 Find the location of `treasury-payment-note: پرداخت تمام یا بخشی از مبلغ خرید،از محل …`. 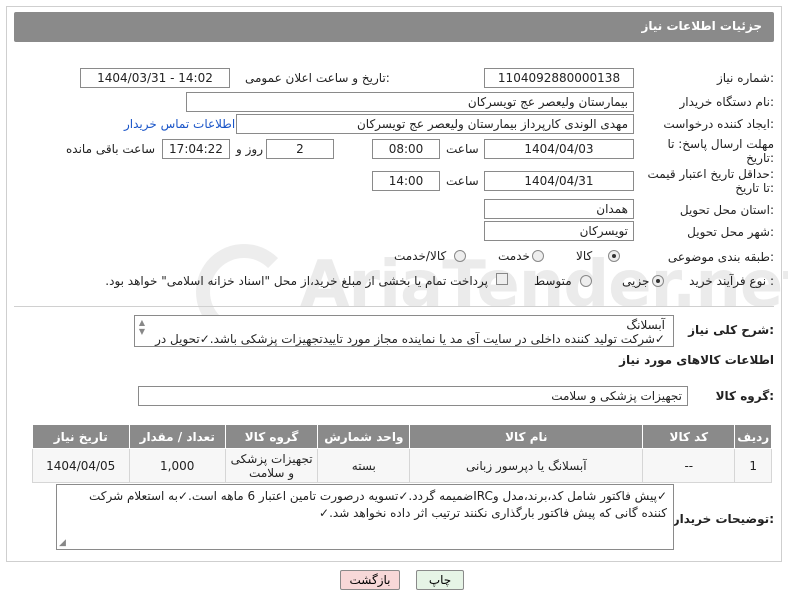

treasury-payment-note: پرداخت تمام یا بخشی از مبلغ خرید،از محل … is located at coordinates (296, 281).